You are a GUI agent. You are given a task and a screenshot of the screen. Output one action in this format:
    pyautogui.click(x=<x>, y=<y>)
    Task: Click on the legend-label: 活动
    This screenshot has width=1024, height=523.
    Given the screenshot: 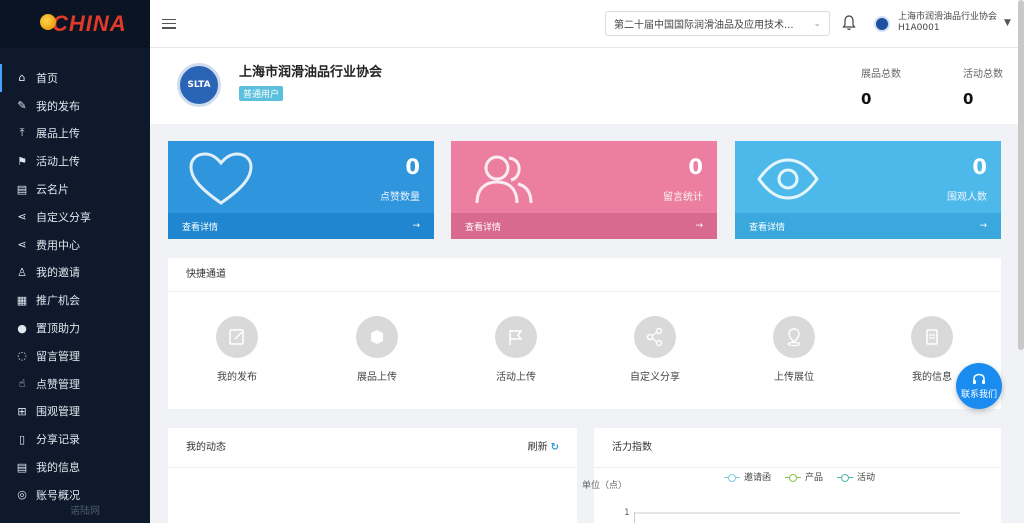 What is the action you would take?
    pyautogui.click(x=866, y=478)
    